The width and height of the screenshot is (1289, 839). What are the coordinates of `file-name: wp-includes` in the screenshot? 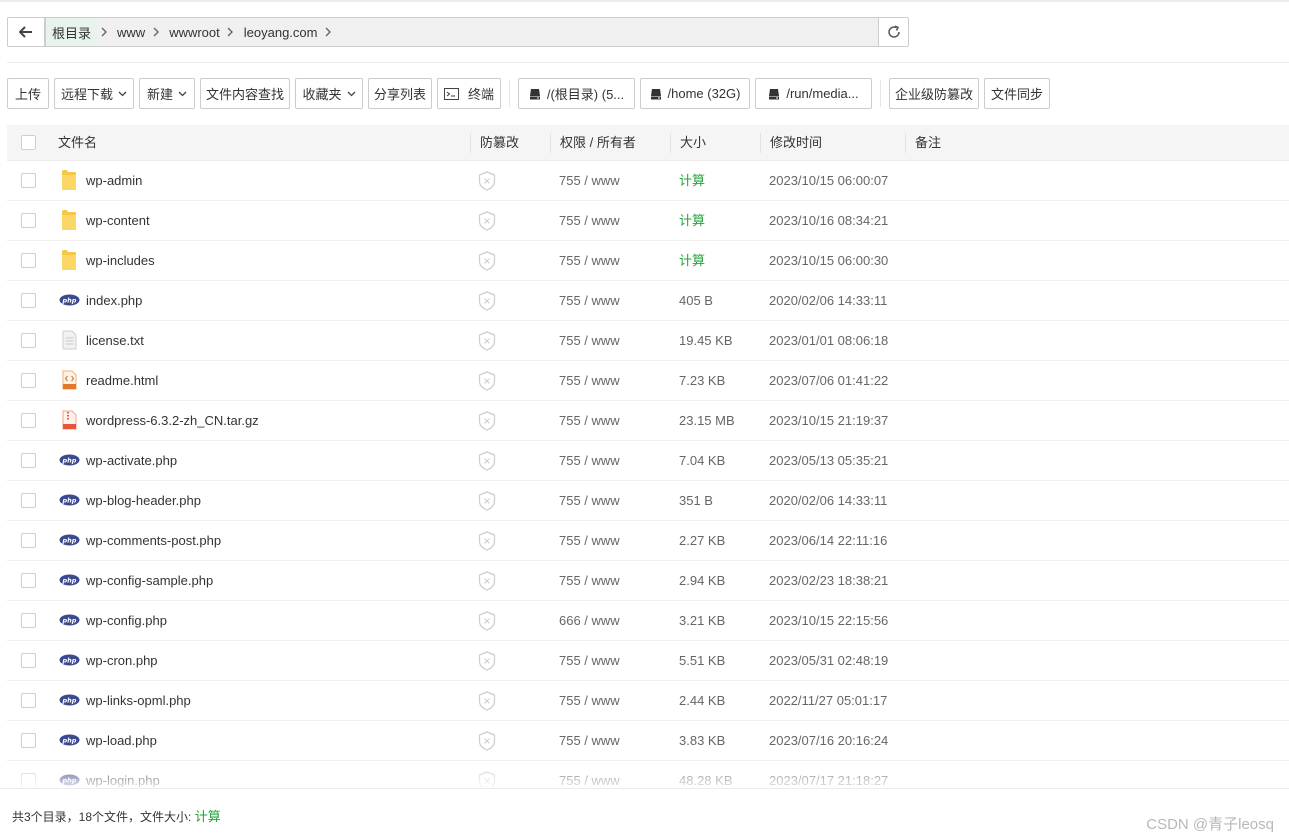 It's located at (120, 261).